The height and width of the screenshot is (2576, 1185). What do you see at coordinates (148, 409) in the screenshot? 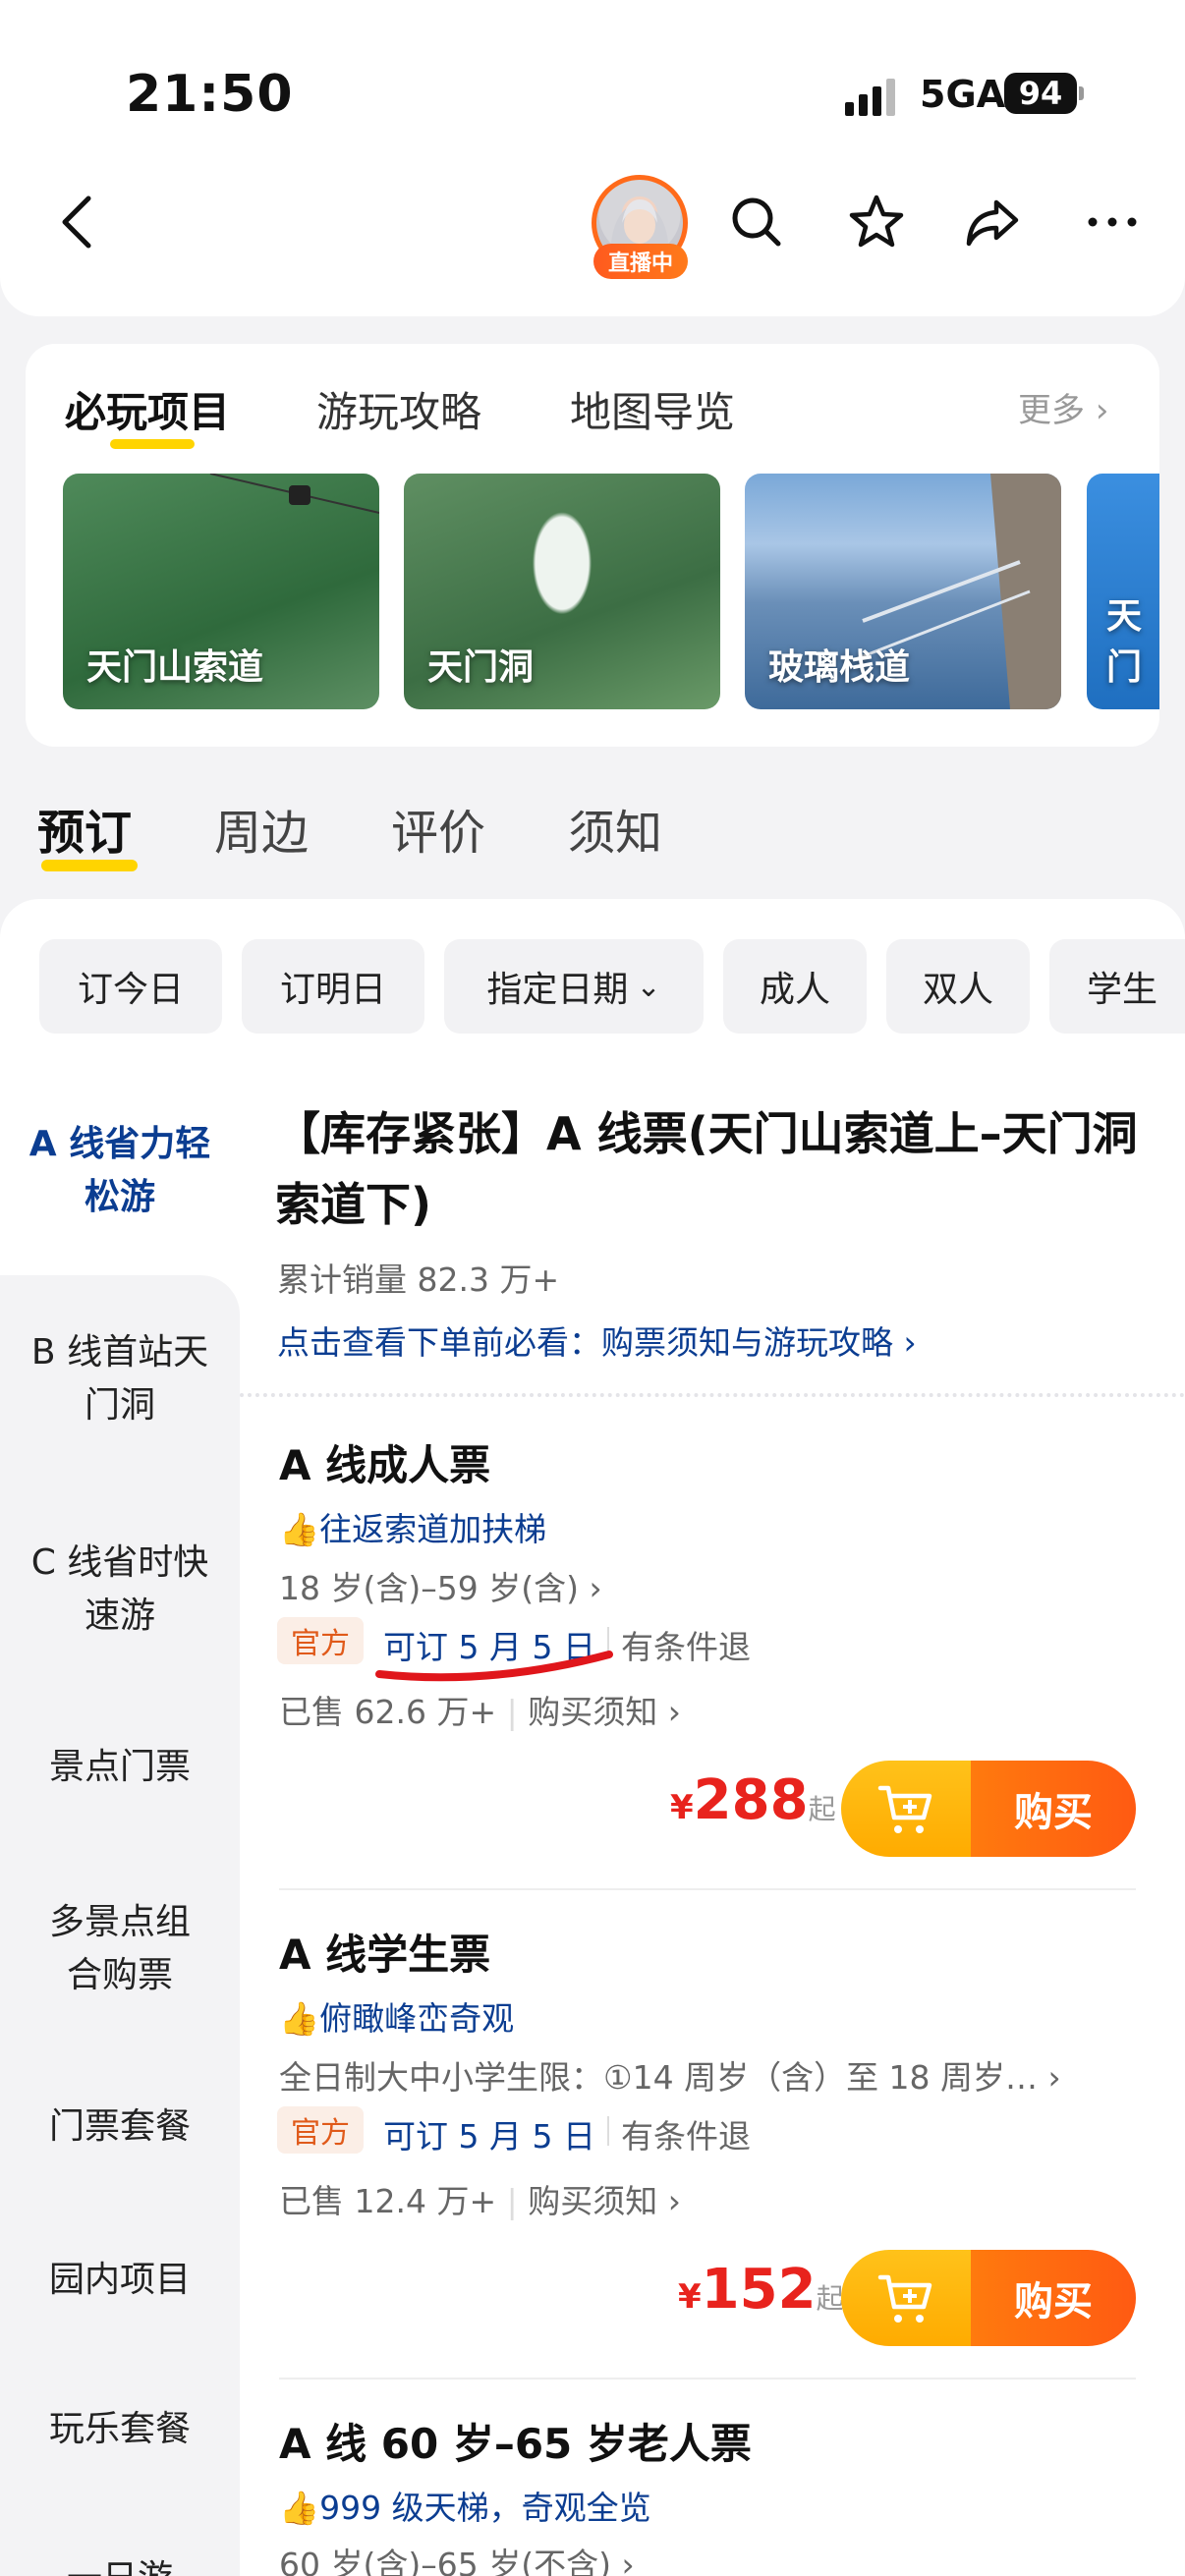
I see `tab-must-play: 必玩项目` at bounding box center [148, 409].